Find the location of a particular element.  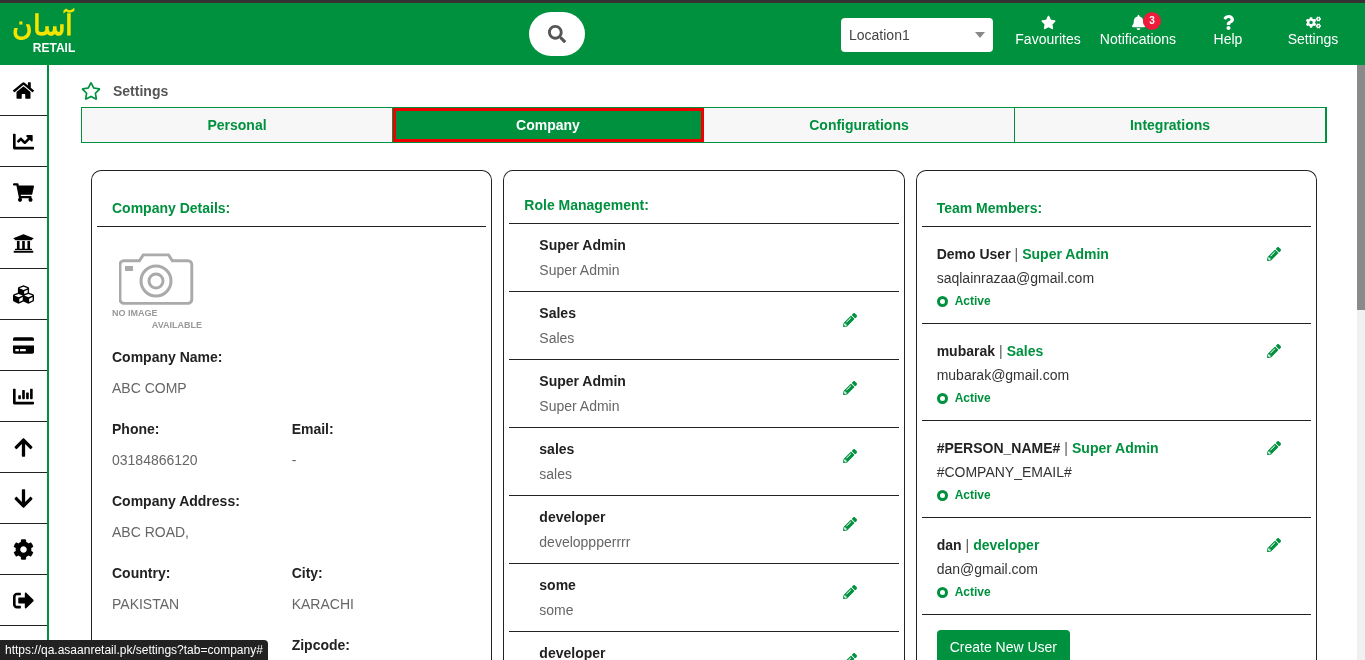

search-button is located at coordinates (557, 34).